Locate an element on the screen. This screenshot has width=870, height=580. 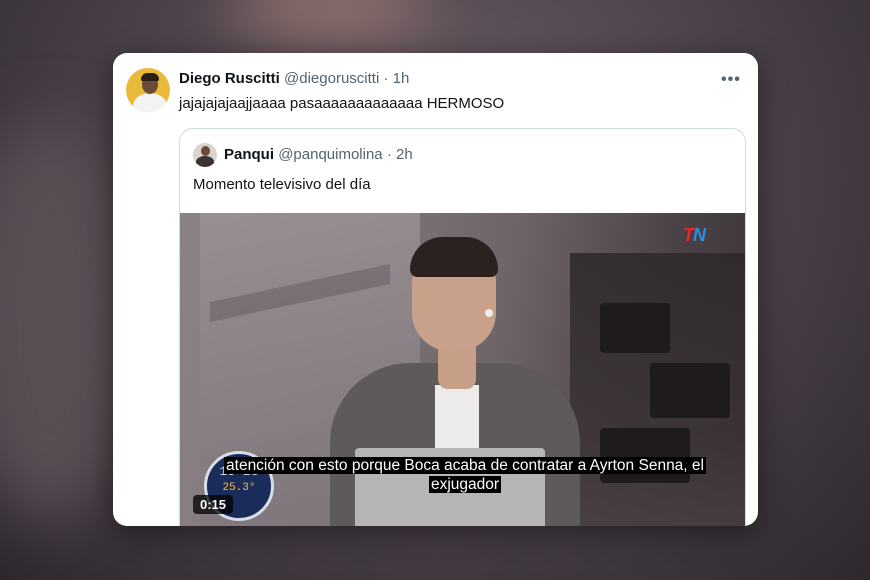
background-blur-top is located at coordinates (330, 20).